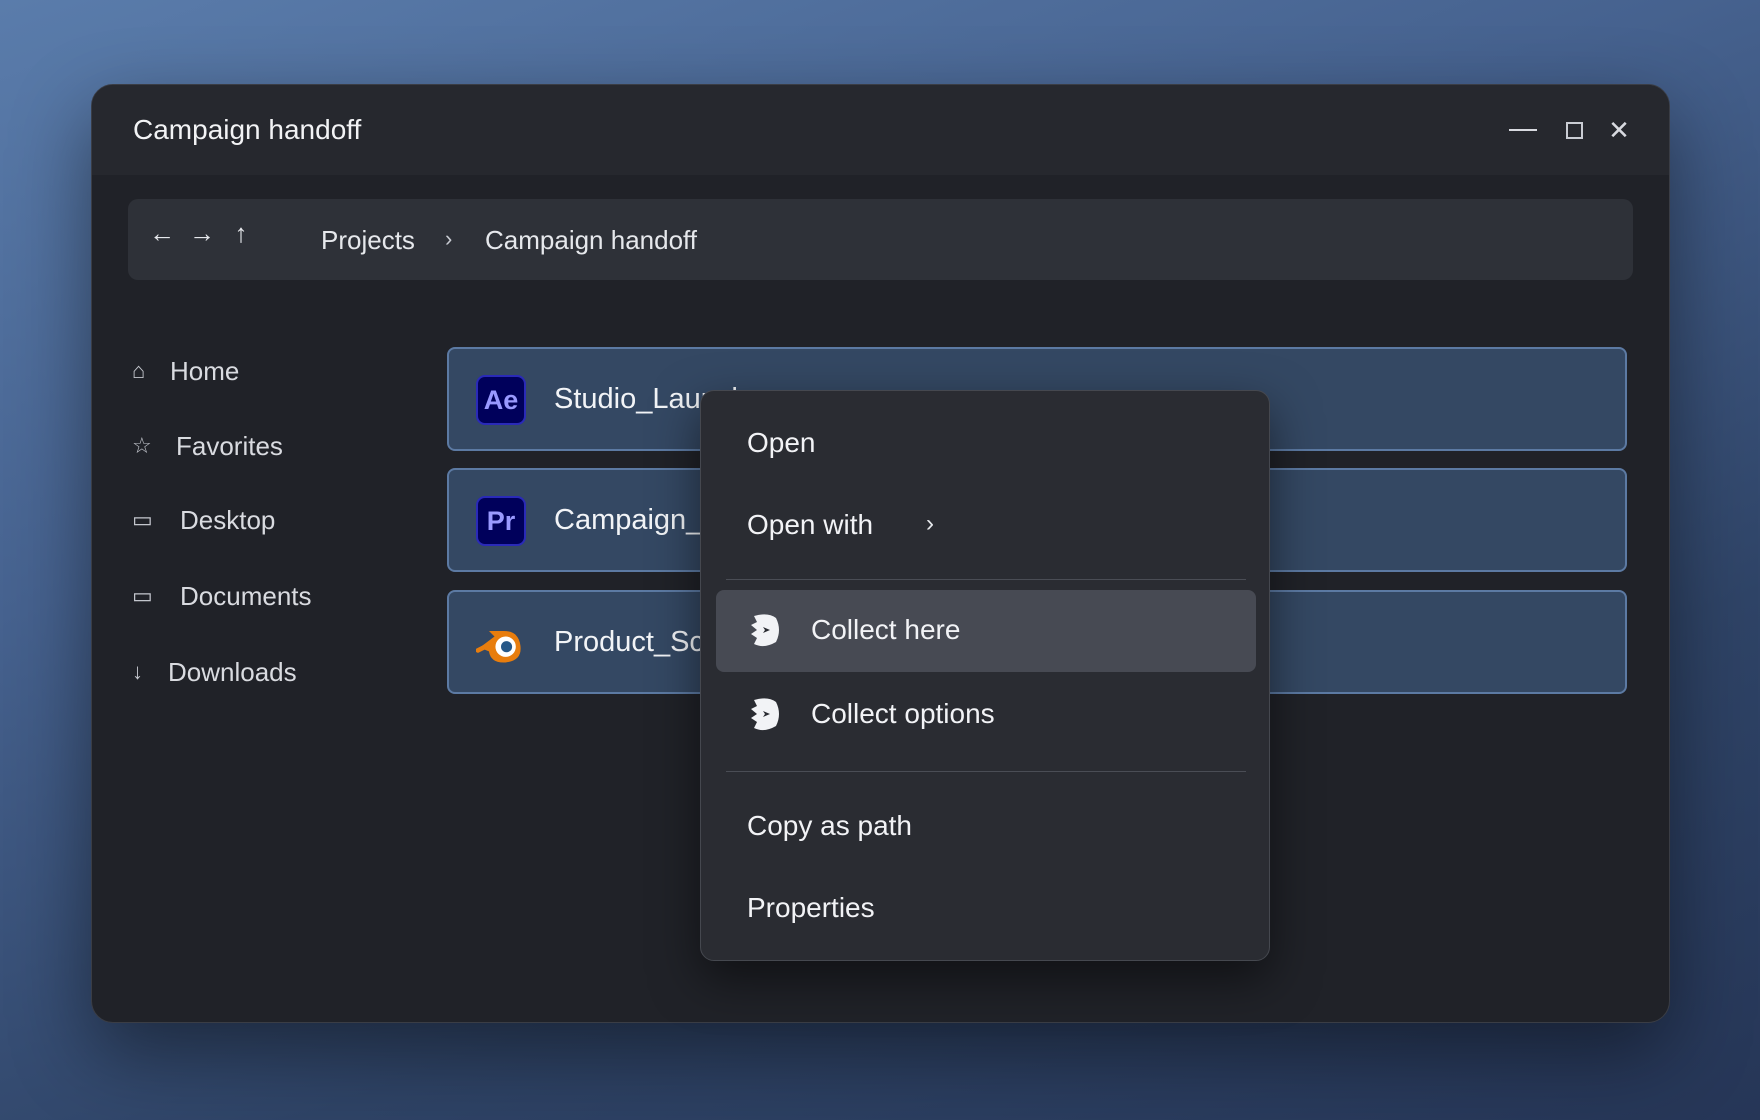  What do you see at coordinates (232, 671) in the screenshot?
I see `sidebar-item-label: Downloads` at bounding box center [232, 671].